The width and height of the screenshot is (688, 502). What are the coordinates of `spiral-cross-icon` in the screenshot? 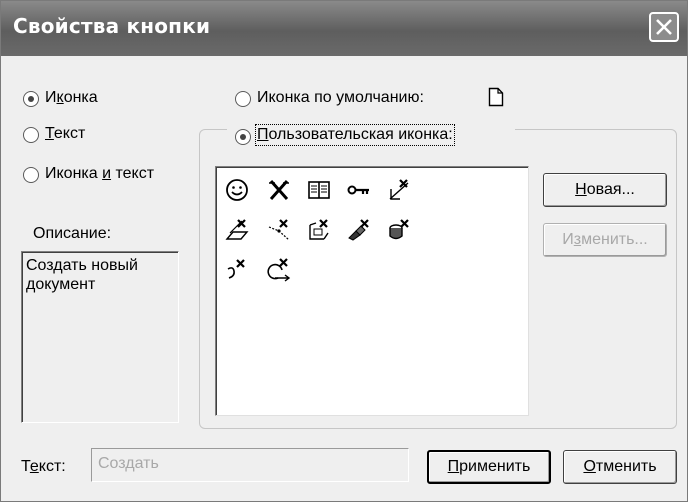 It's located at (237, 270).